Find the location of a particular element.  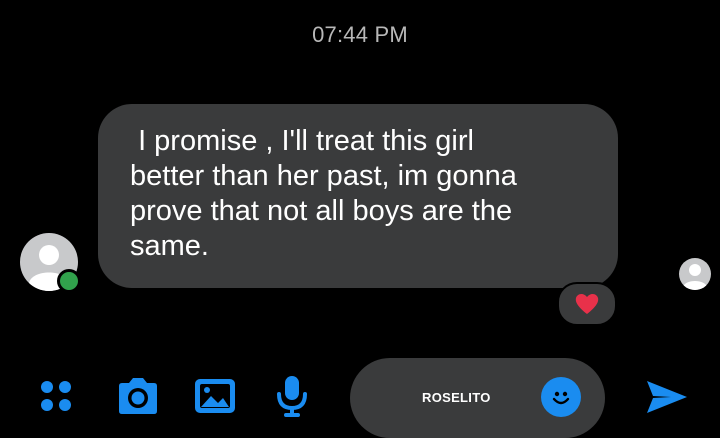

microphone-icon is located at coordinates (292, 396).